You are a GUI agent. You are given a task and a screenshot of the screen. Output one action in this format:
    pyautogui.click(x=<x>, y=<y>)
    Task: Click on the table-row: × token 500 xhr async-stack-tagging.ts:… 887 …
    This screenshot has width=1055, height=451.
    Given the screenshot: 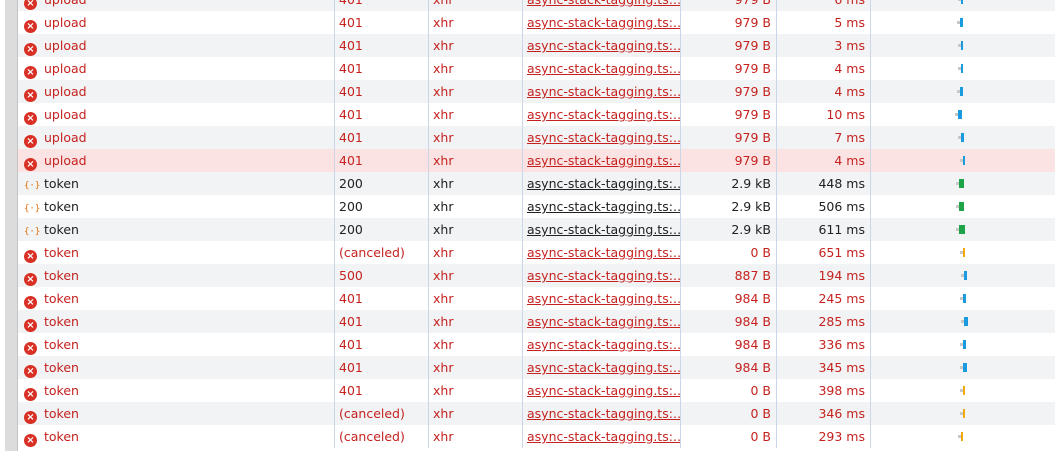 What is the action you would take?
    pyautogui.click(x=536, y=275)
    